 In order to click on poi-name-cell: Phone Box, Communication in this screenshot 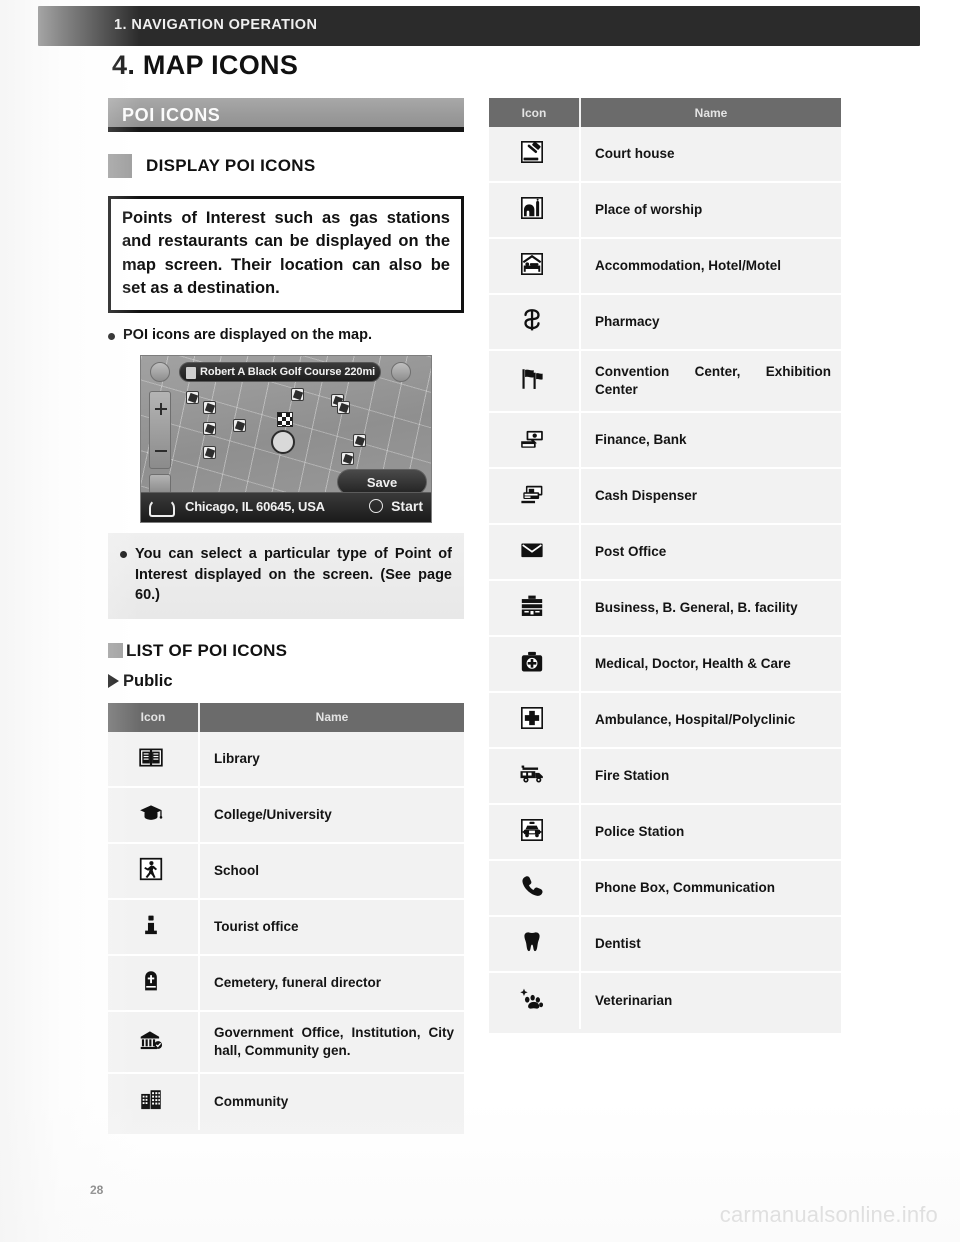, I will do `click(711, 888)`.